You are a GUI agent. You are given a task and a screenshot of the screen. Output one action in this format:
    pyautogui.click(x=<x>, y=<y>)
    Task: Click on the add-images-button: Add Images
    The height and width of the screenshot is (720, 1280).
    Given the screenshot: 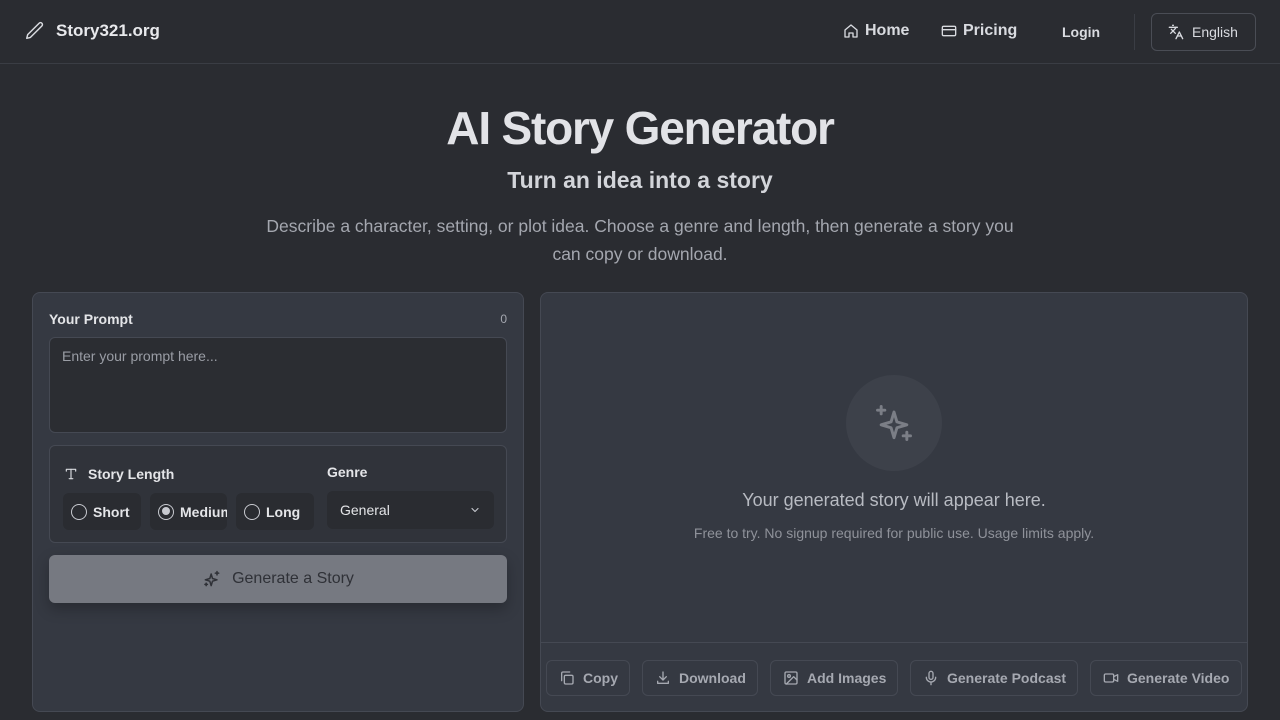 What is the action you would take?
    pyautogui.click(x=834, y=678)
    